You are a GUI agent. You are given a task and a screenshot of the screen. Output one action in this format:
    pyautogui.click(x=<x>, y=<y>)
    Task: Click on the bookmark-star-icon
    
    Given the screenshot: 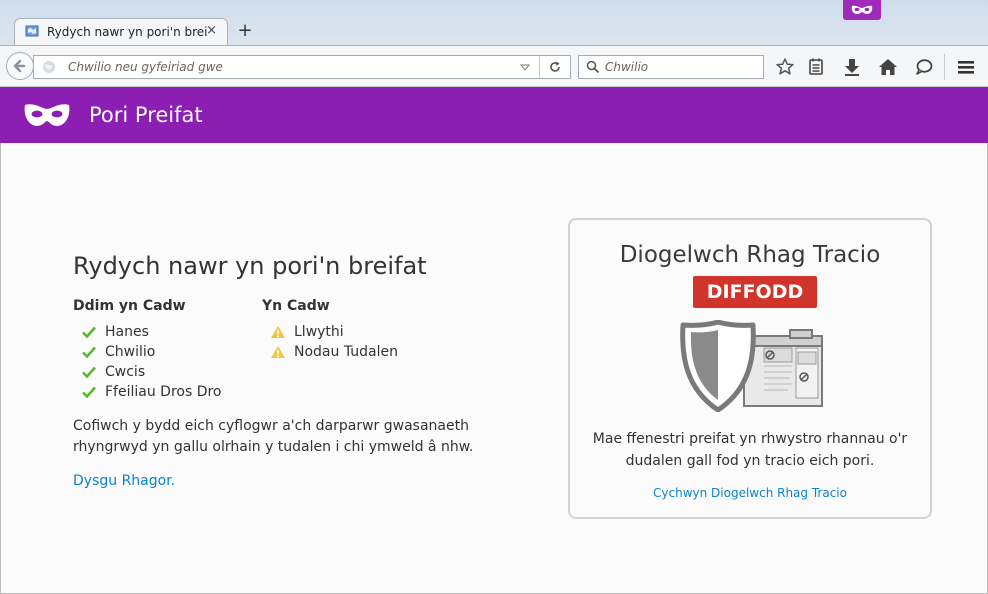 What is the action you would take?
    pyautogui.click(x=785, y=66)
    